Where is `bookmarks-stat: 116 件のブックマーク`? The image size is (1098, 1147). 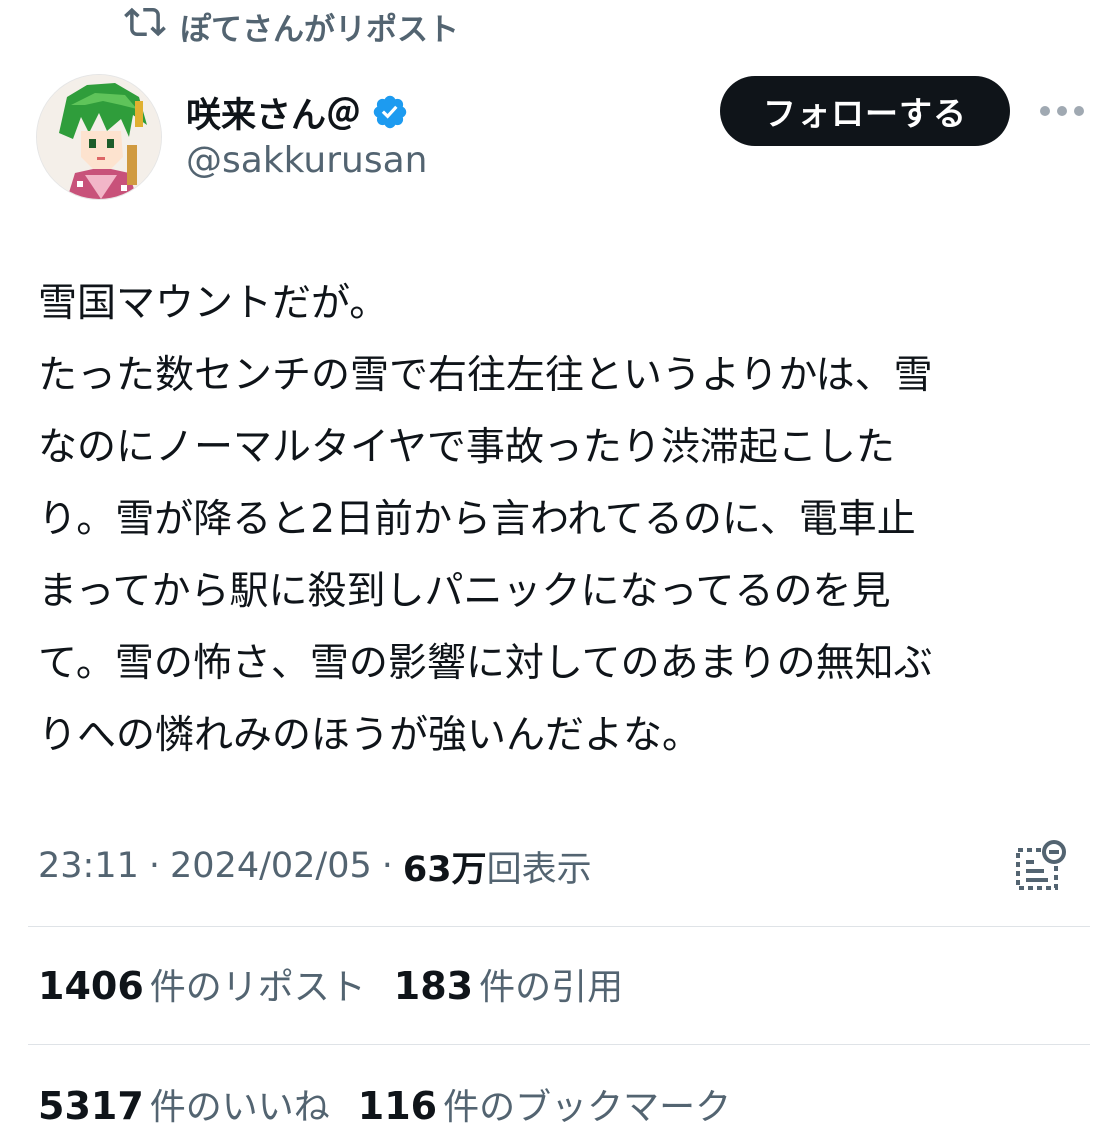 bookmarks-stat: 116 件のブックマーク is located at coordinates (544, 1104).